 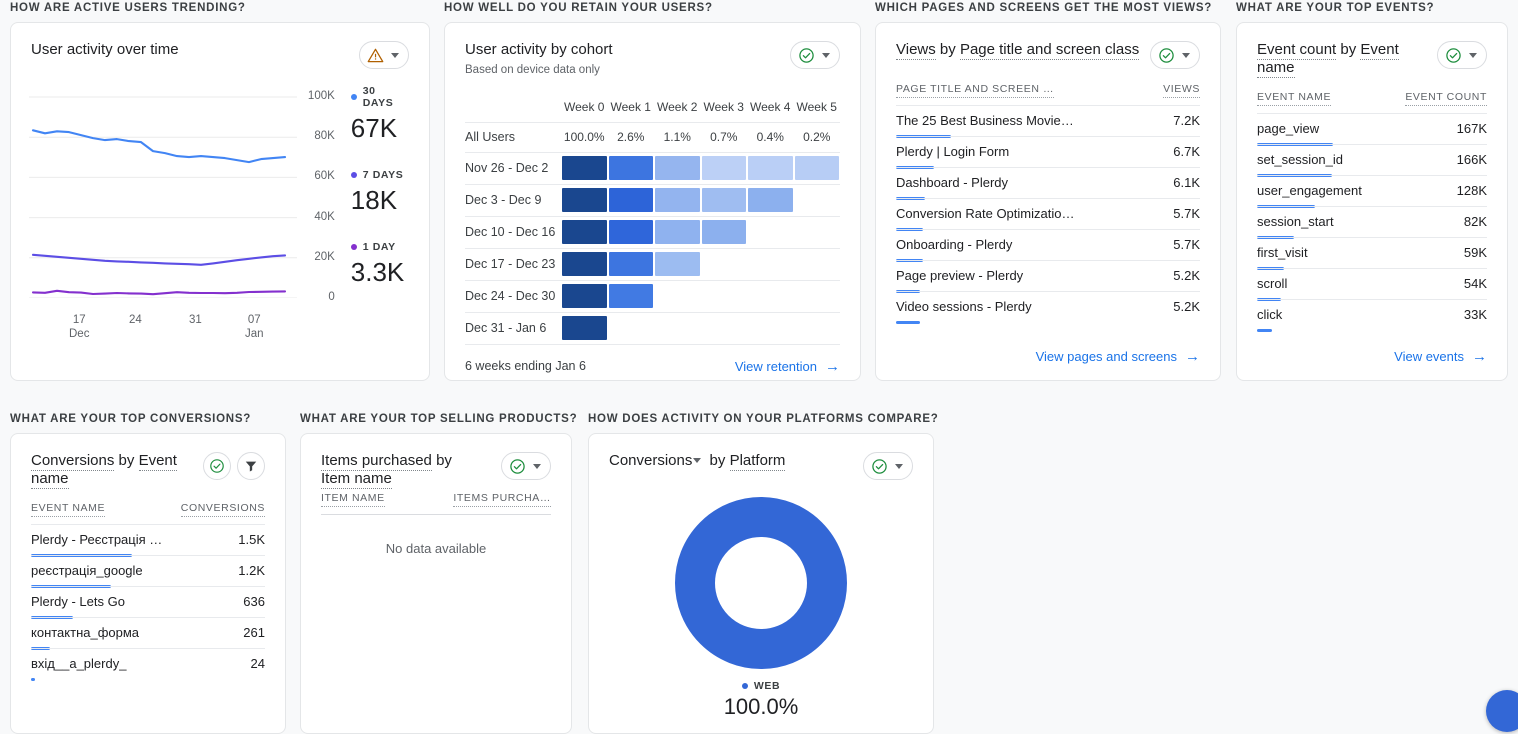 I want to click on table-row: Onboarding - Plerdy 5.7K, so click(x=1048, y=245).